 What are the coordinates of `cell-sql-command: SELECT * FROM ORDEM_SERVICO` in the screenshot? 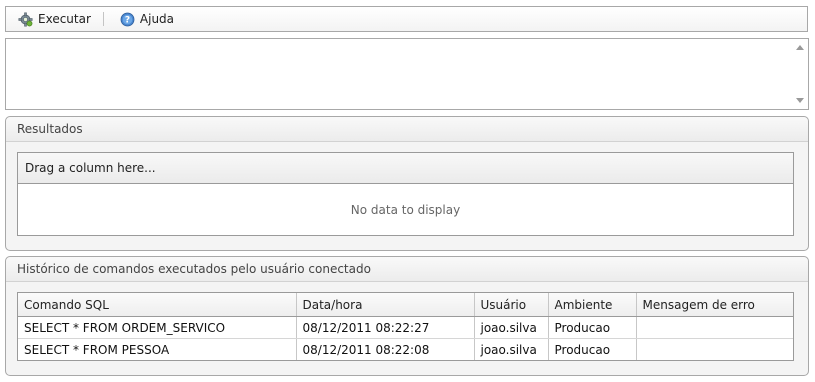 It's located at (157, 327).